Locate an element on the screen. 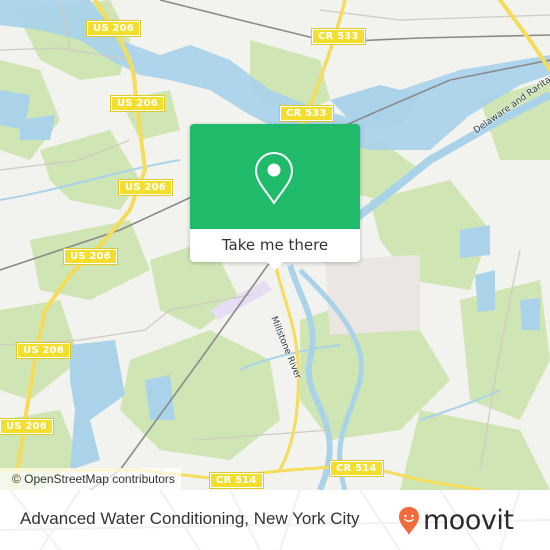 This screenshot has height=550, width=550. moovit-logo: moovit is located at coordinates (456, 521).